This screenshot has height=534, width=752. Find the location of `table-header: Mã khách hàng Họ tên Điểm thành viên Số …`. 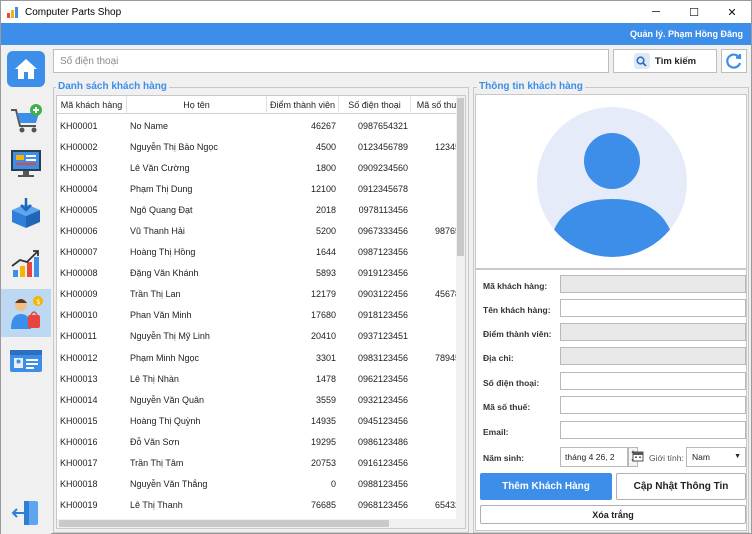

table-header: Mã khách hàng Họ tên Điểm thành viên Số … is located at coordinates (260, 105).